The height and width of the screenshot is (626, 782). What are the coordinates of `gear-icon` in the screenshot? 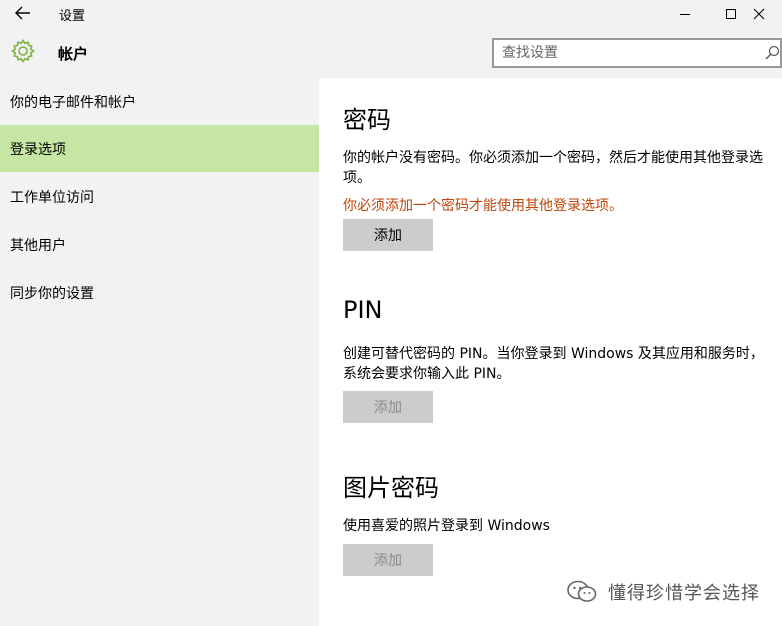 It's located at (23, 51).